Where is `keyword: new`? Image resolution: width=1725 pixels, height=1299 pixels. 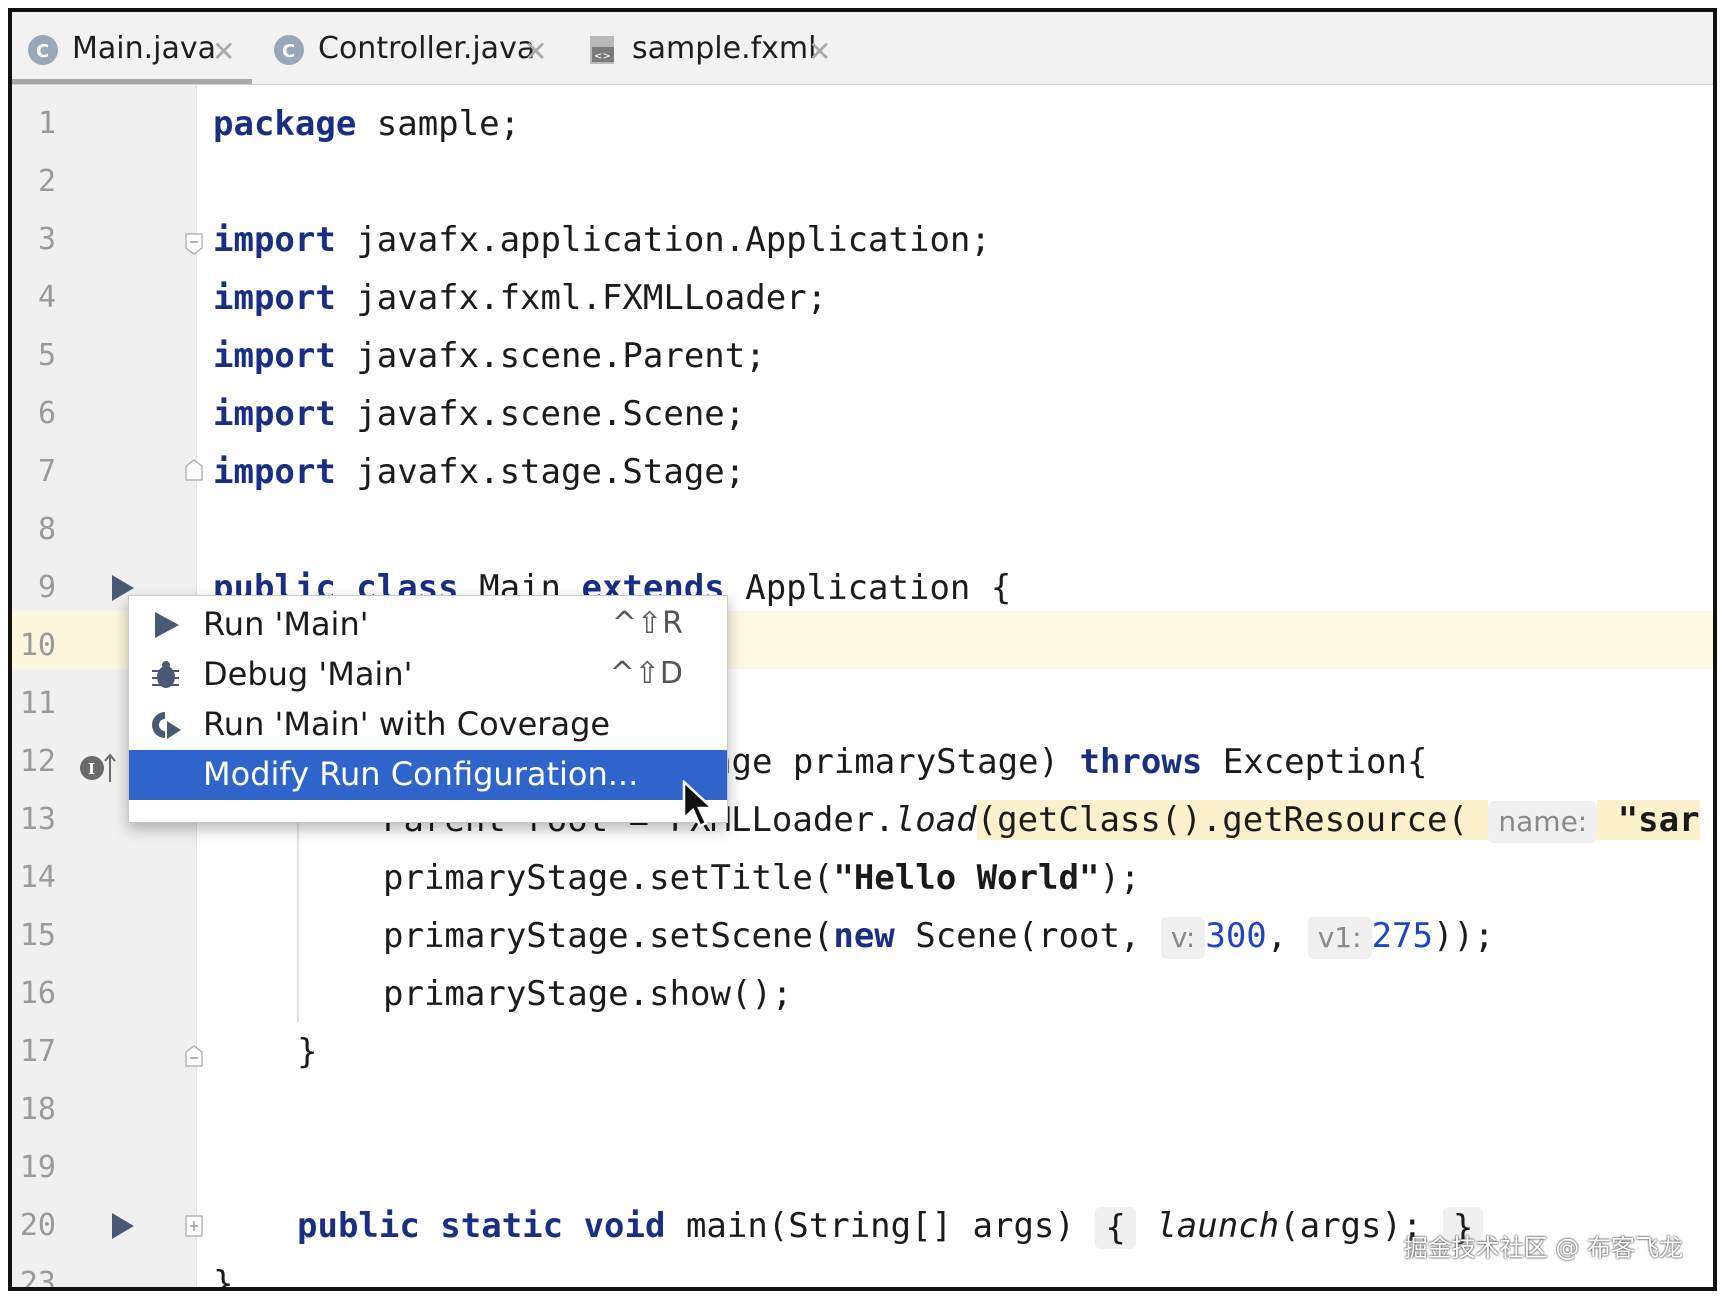 keyword: new is located at coordinates (864, 936).